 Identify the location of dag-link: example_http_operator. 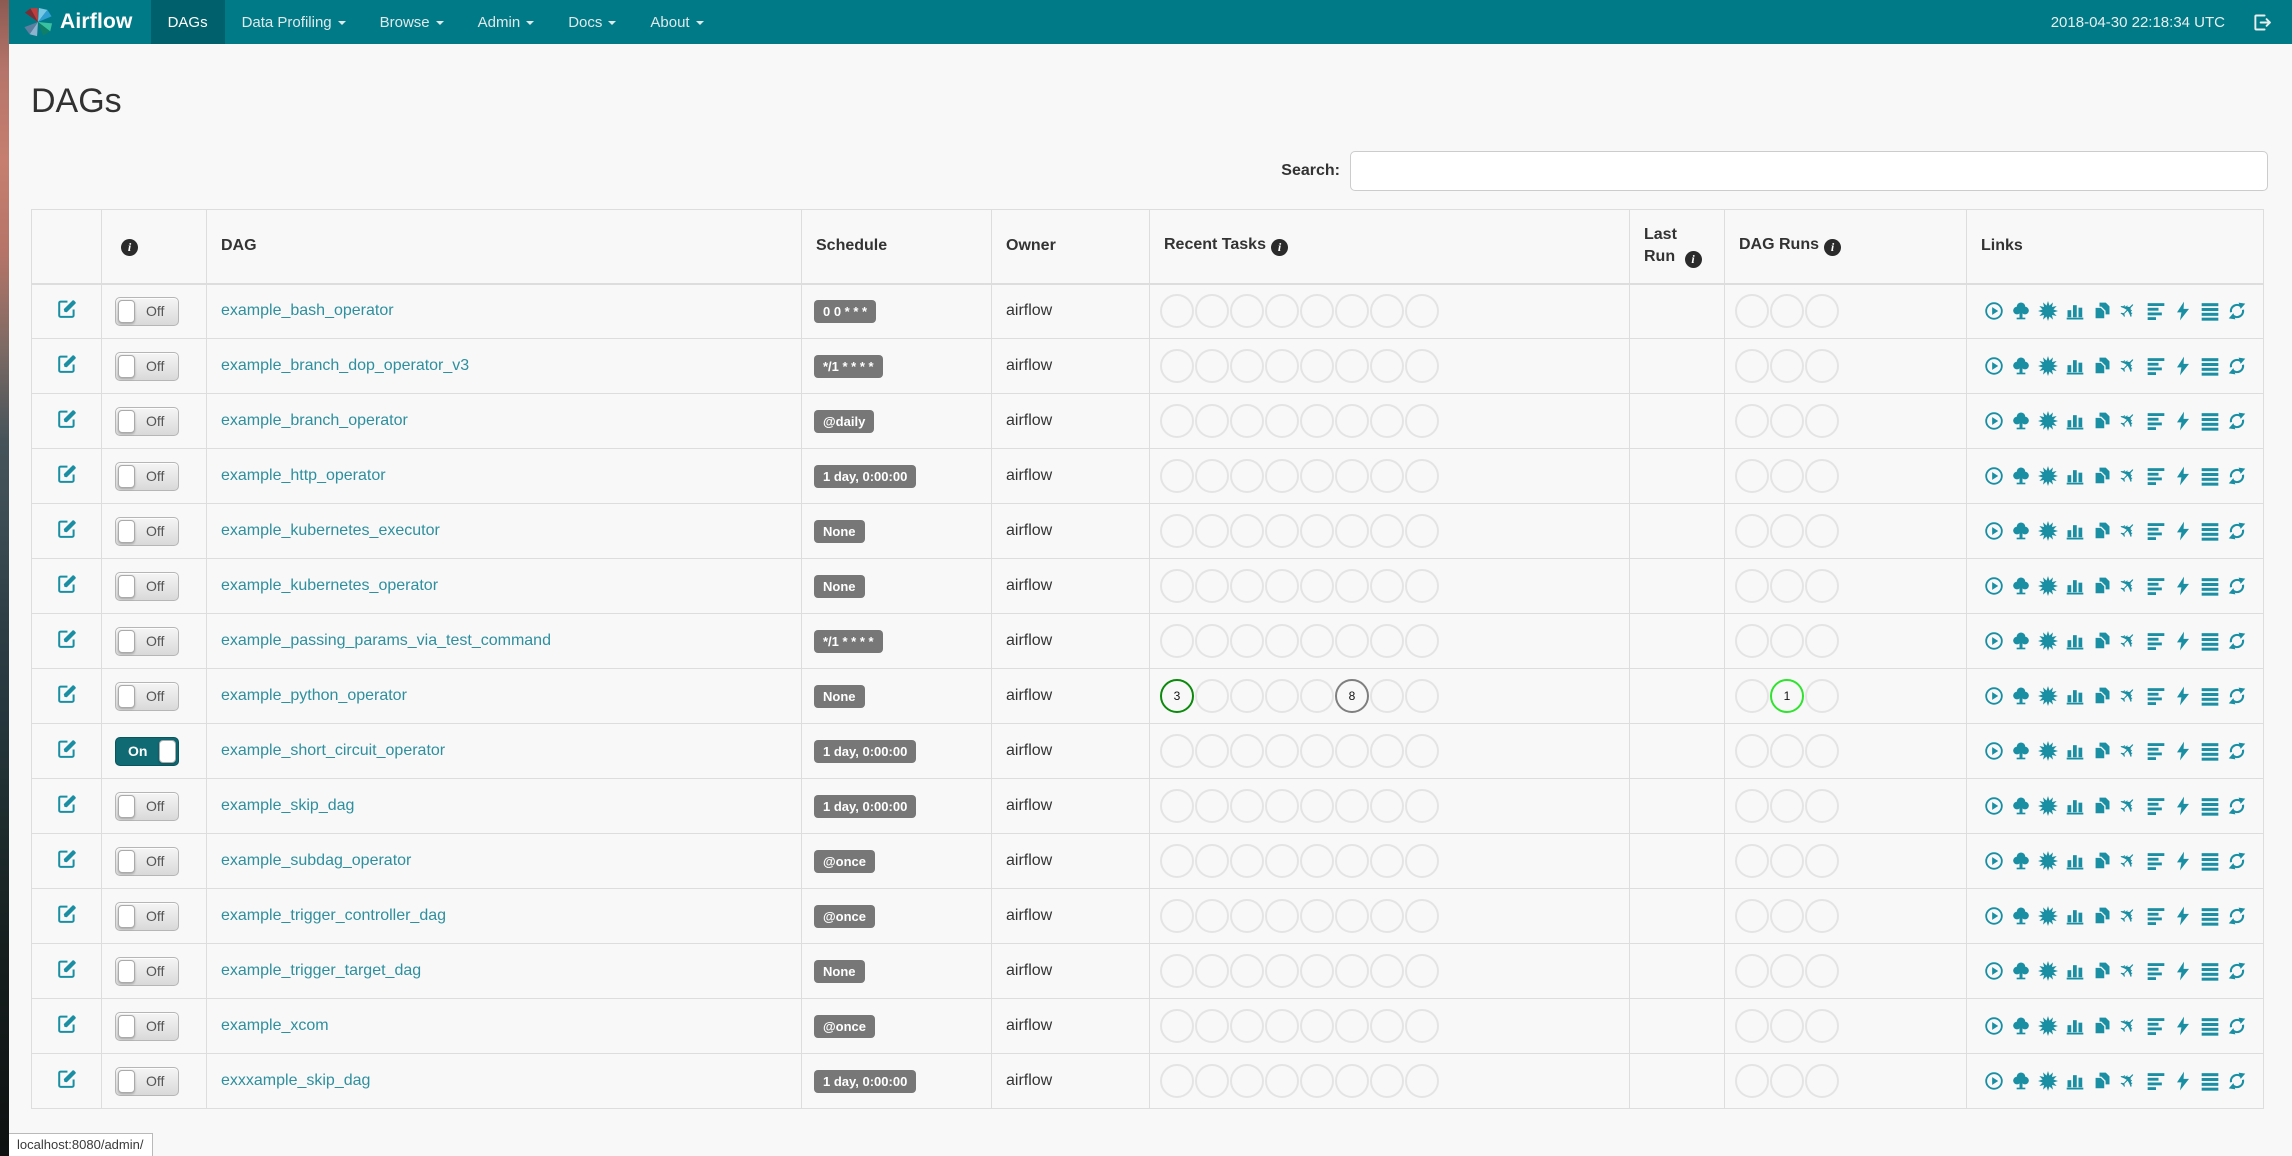
(303, 475).